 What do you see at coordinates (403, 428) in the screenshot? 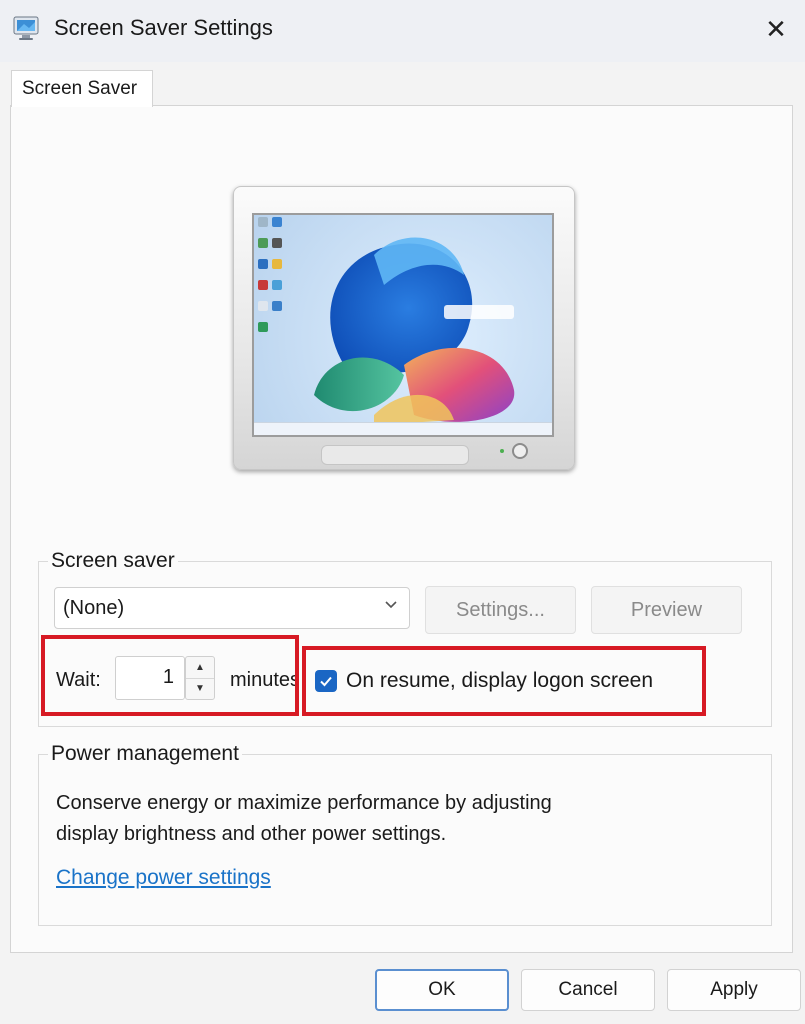
I see `preview-taskbar` at bounding box center [403, 428].